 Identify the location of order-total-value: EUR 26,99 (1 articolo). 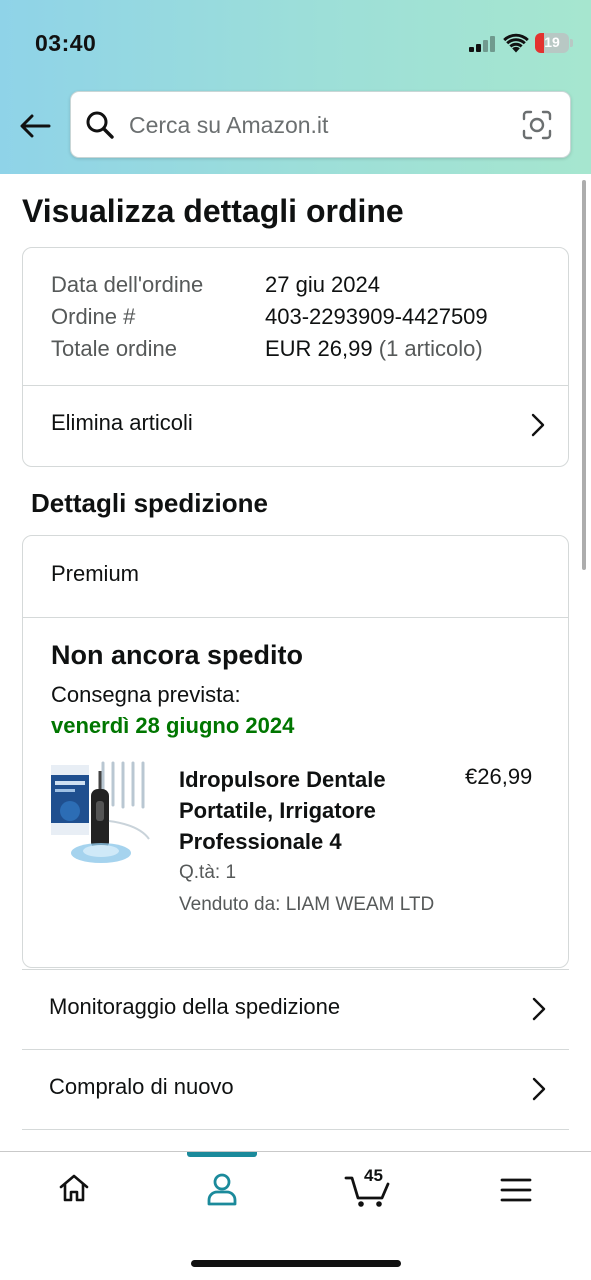
(374, 349).